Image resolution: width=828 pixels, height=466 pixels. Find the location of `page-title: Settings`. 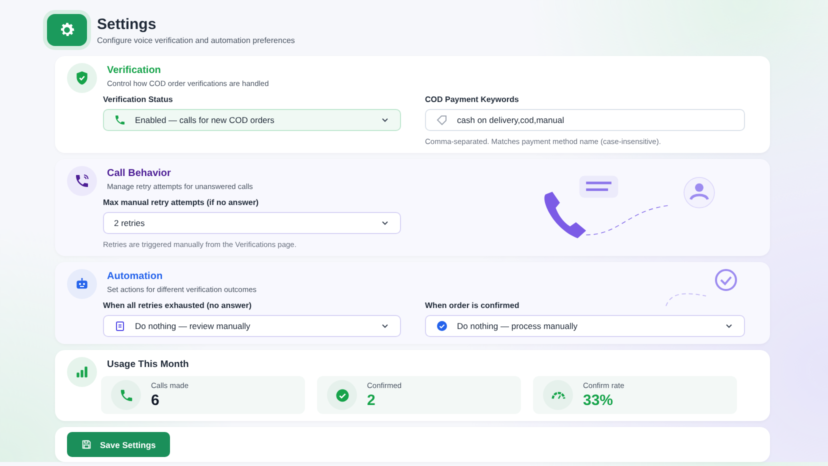

page-title: Settings is located at coordinates (127, 24).